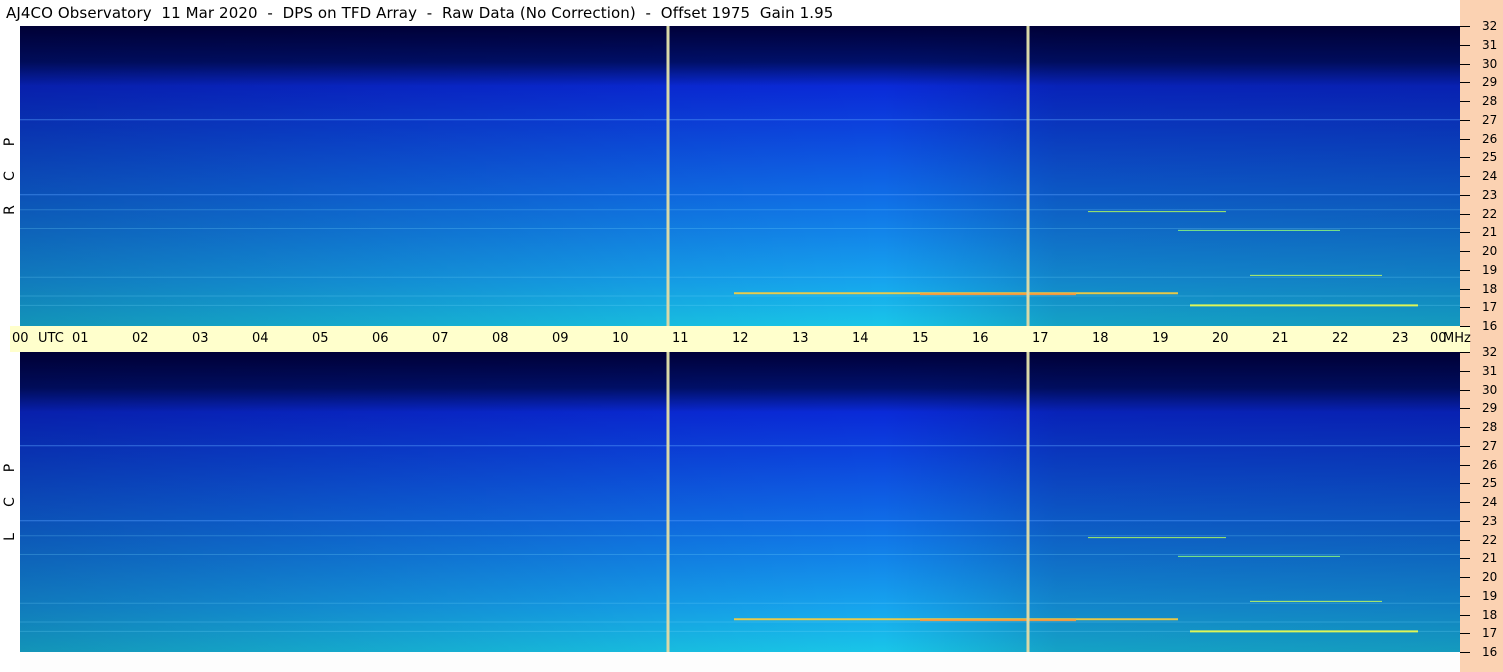 The width and height of the screenshot is (1503, 672). Describe the element at coordinates (1280, 338) in the screenshot. I see `time-tick-label: 21` at that location.